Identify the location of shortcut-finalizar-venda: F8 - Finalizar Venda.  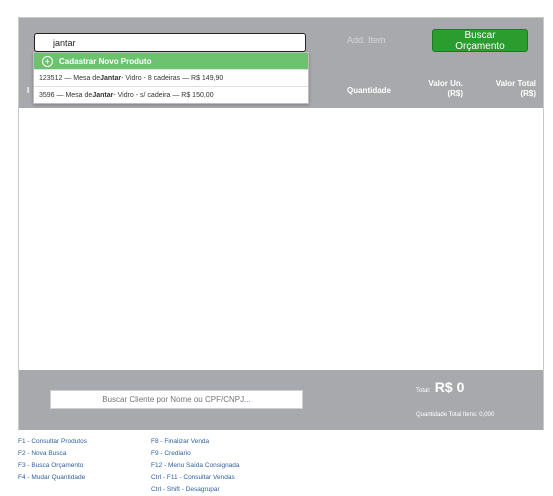
(195, 442).